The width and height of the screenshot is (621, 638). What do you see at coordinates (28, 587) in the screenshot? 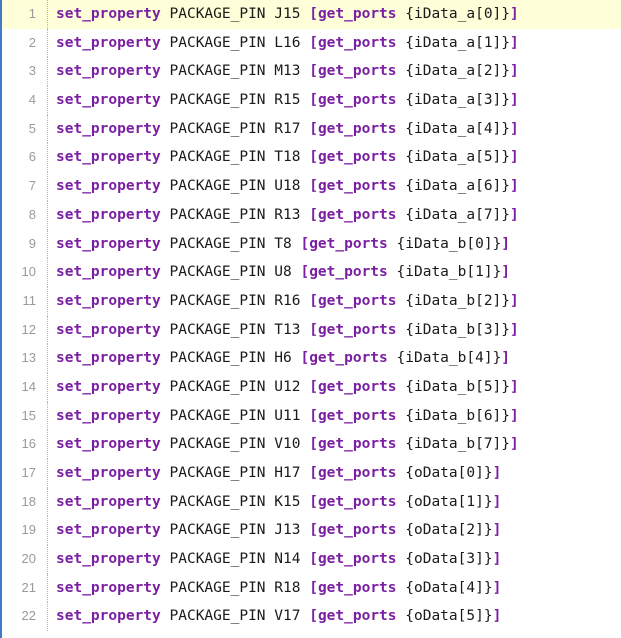
I see `line-number: 21` at bounding box center [28, 587].